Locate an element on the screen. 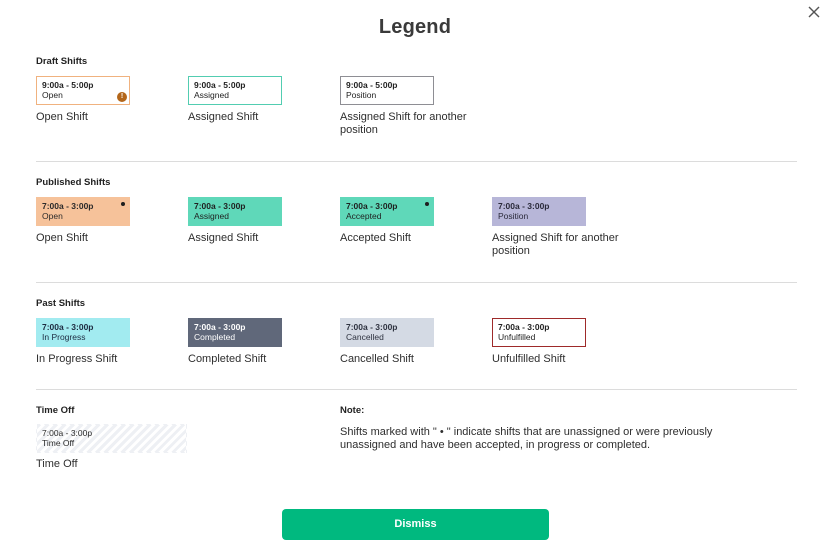 This screenshot has width=830, height=545. chip-label: Time Off is located at coordinates (58, 443).